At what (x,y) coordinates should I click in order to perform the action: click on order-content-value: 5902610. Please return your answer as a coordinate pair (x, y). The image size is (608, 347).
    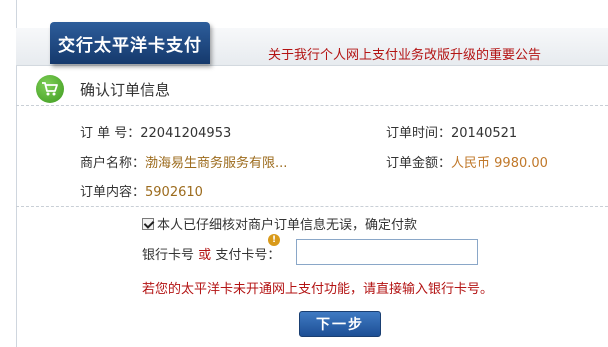
    Looking at the image, I should click on (174, 192).